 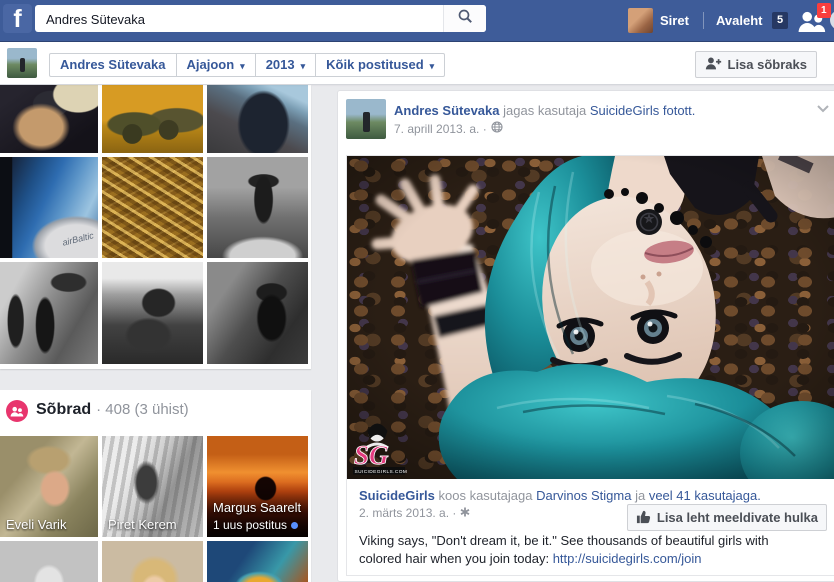 What do you see at coordinates (371, 455) in the screenshot?
I see `svg-text: SG` at bounding box center [371, 455].